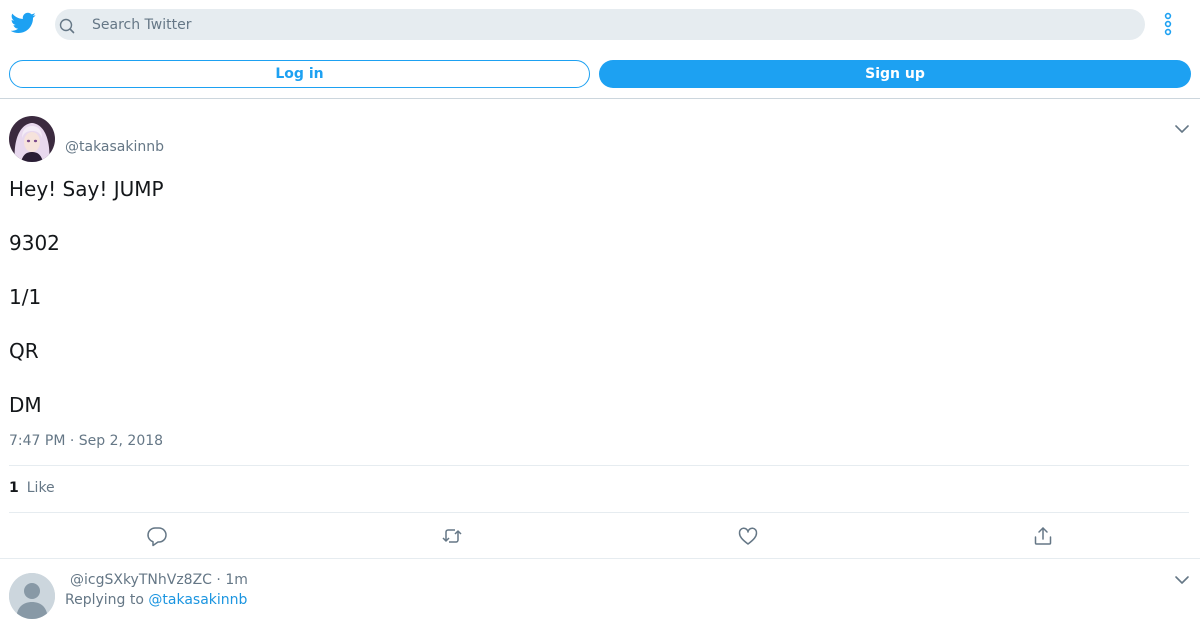 This screenshot has height=630, width=1200. I want to click on retweet-icon, so click(452, 536).